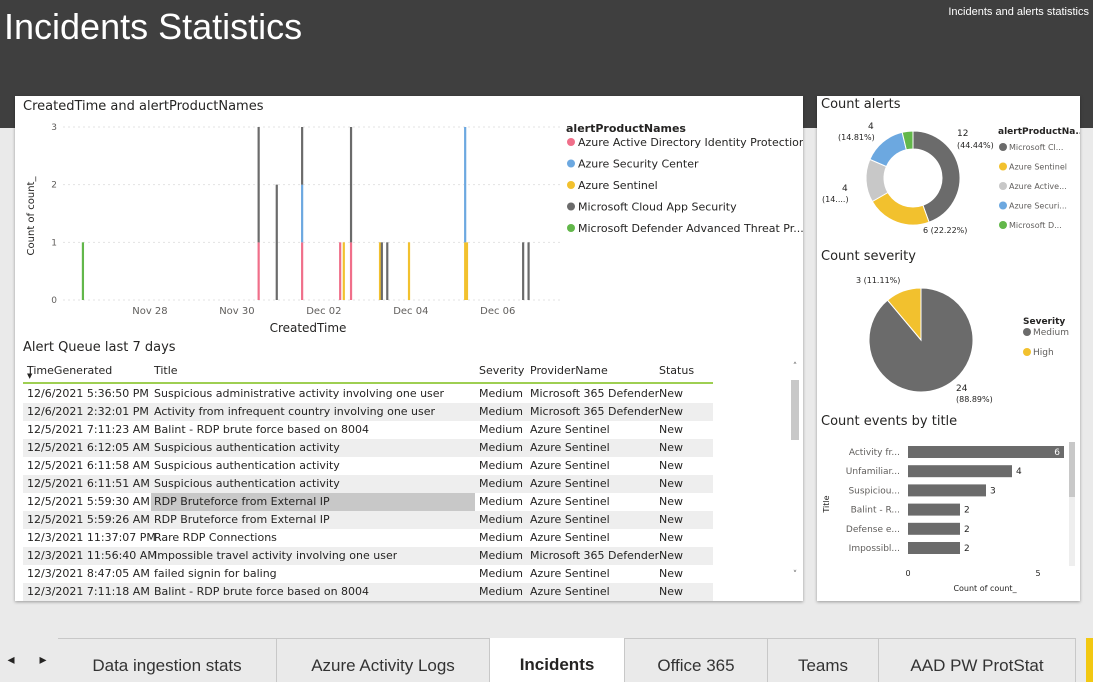 The image size is (1093, 682). I want to click on cell-timegenerated: 12/5/2021 5:59:30 AM, so click(88, 501).